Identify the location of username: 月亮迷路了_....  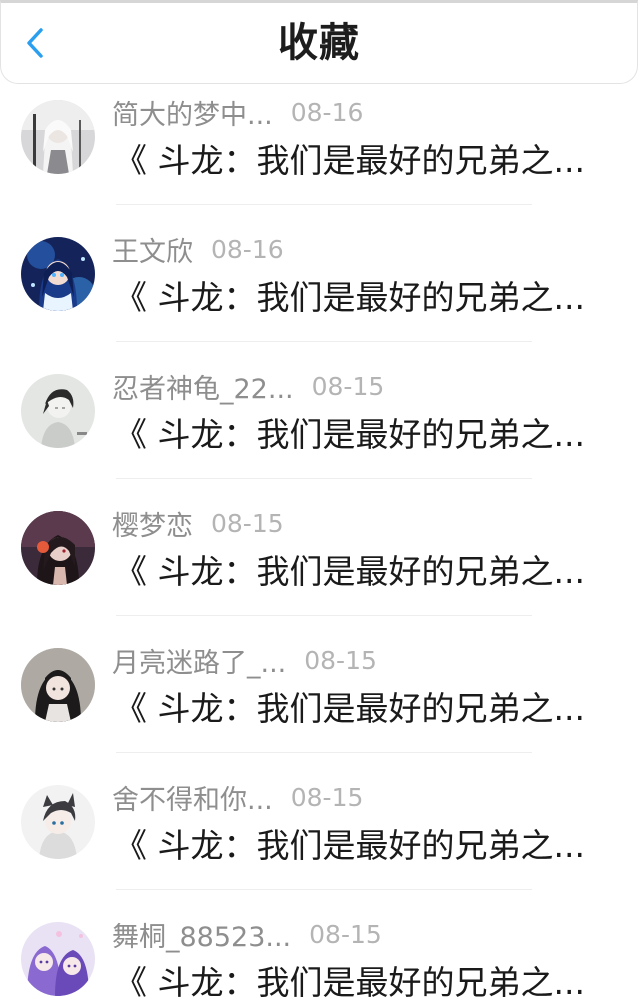
(199, 660).